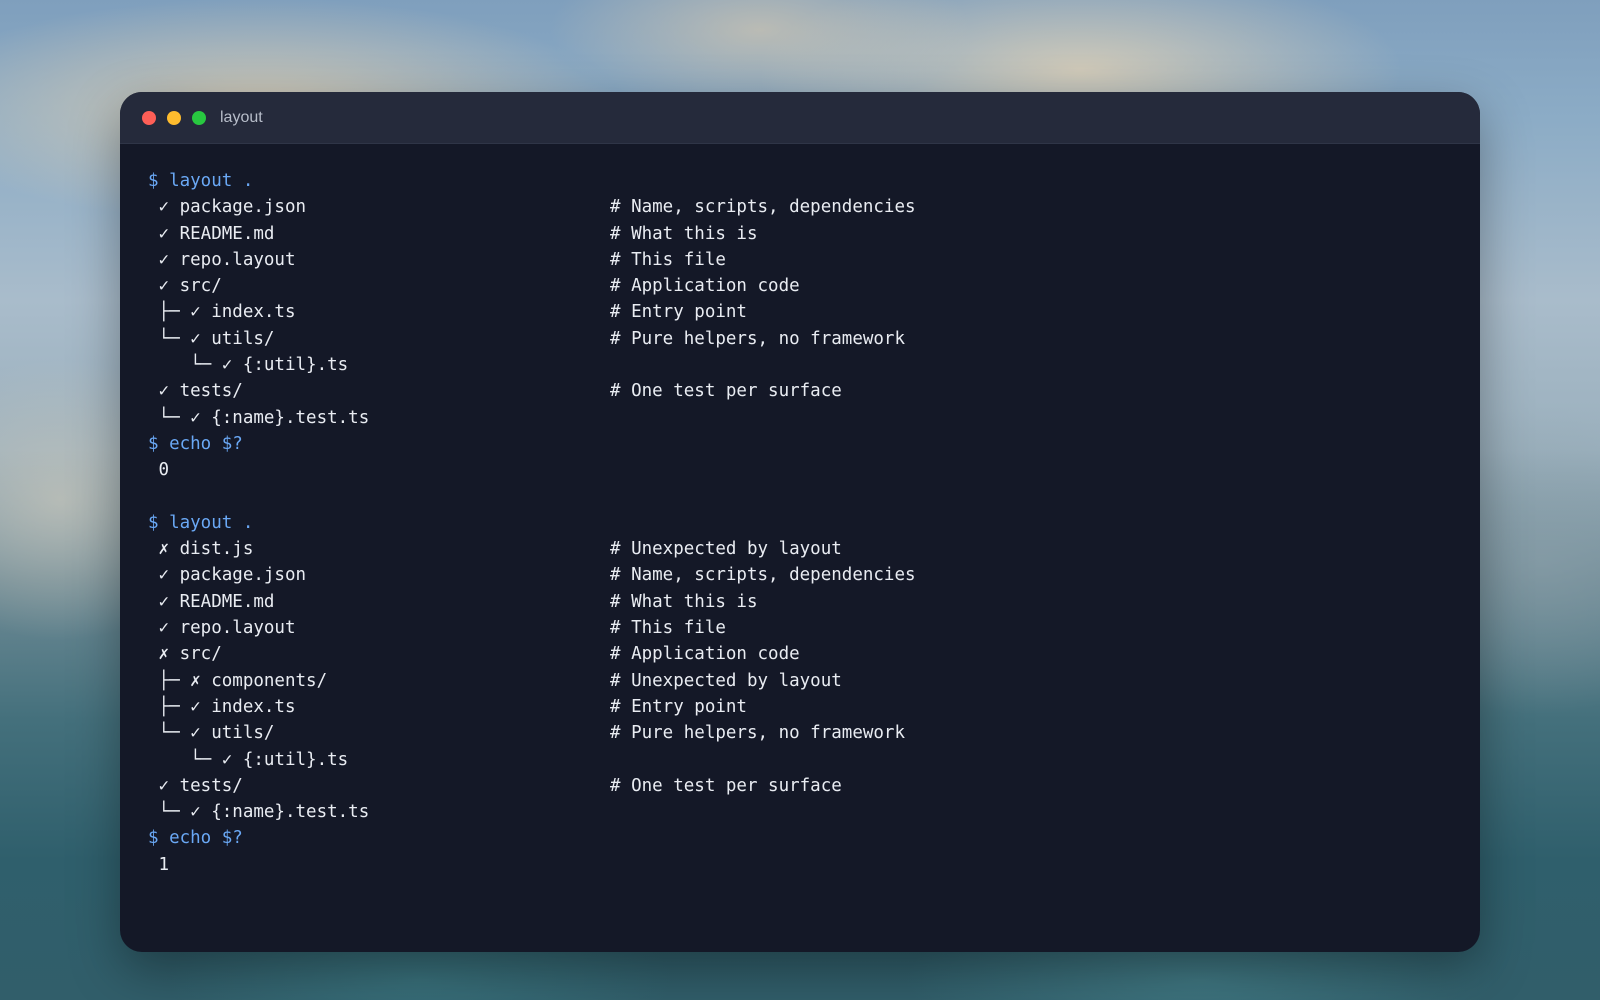 Image resolution: width=1600 pixels, height=1000 pixels. Describe the element at coordinates (241, 117) in the screenshot. I see `window-title: layout` at that location.